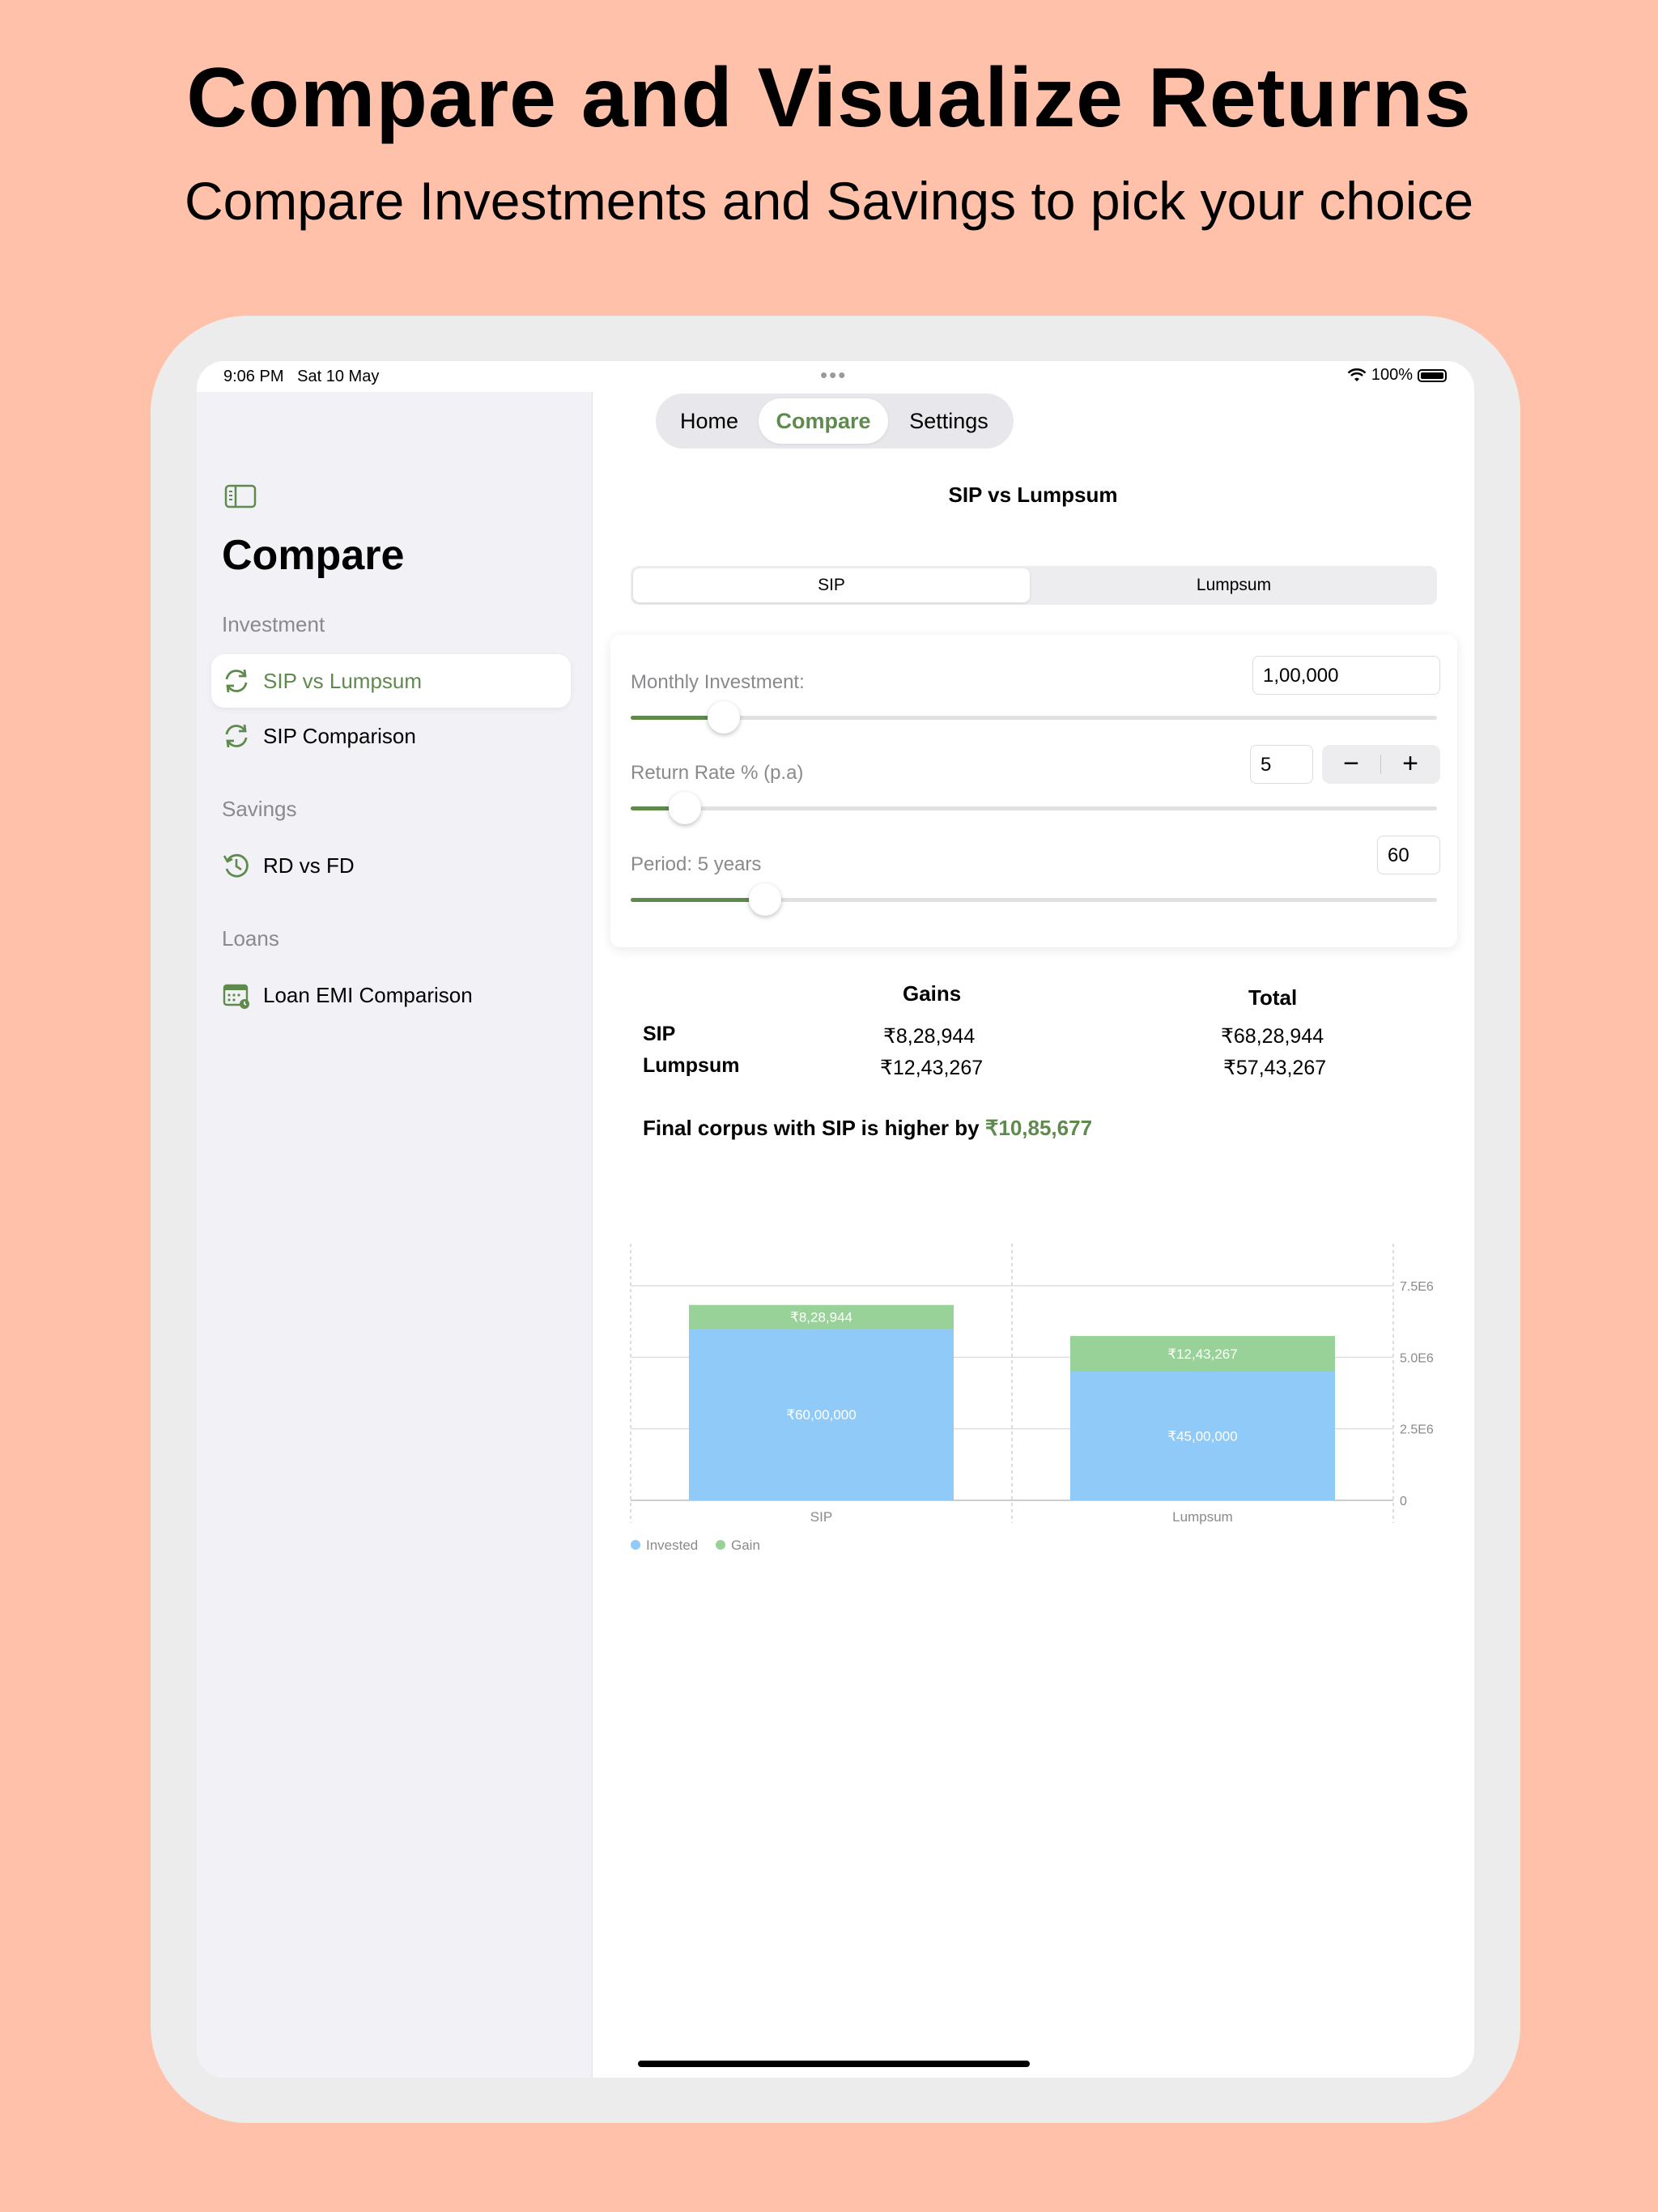 The width and height of the screenshot is (1658, 2212). I want to click on bar-data-label: ₹60,00,000, so click(821, 1415).